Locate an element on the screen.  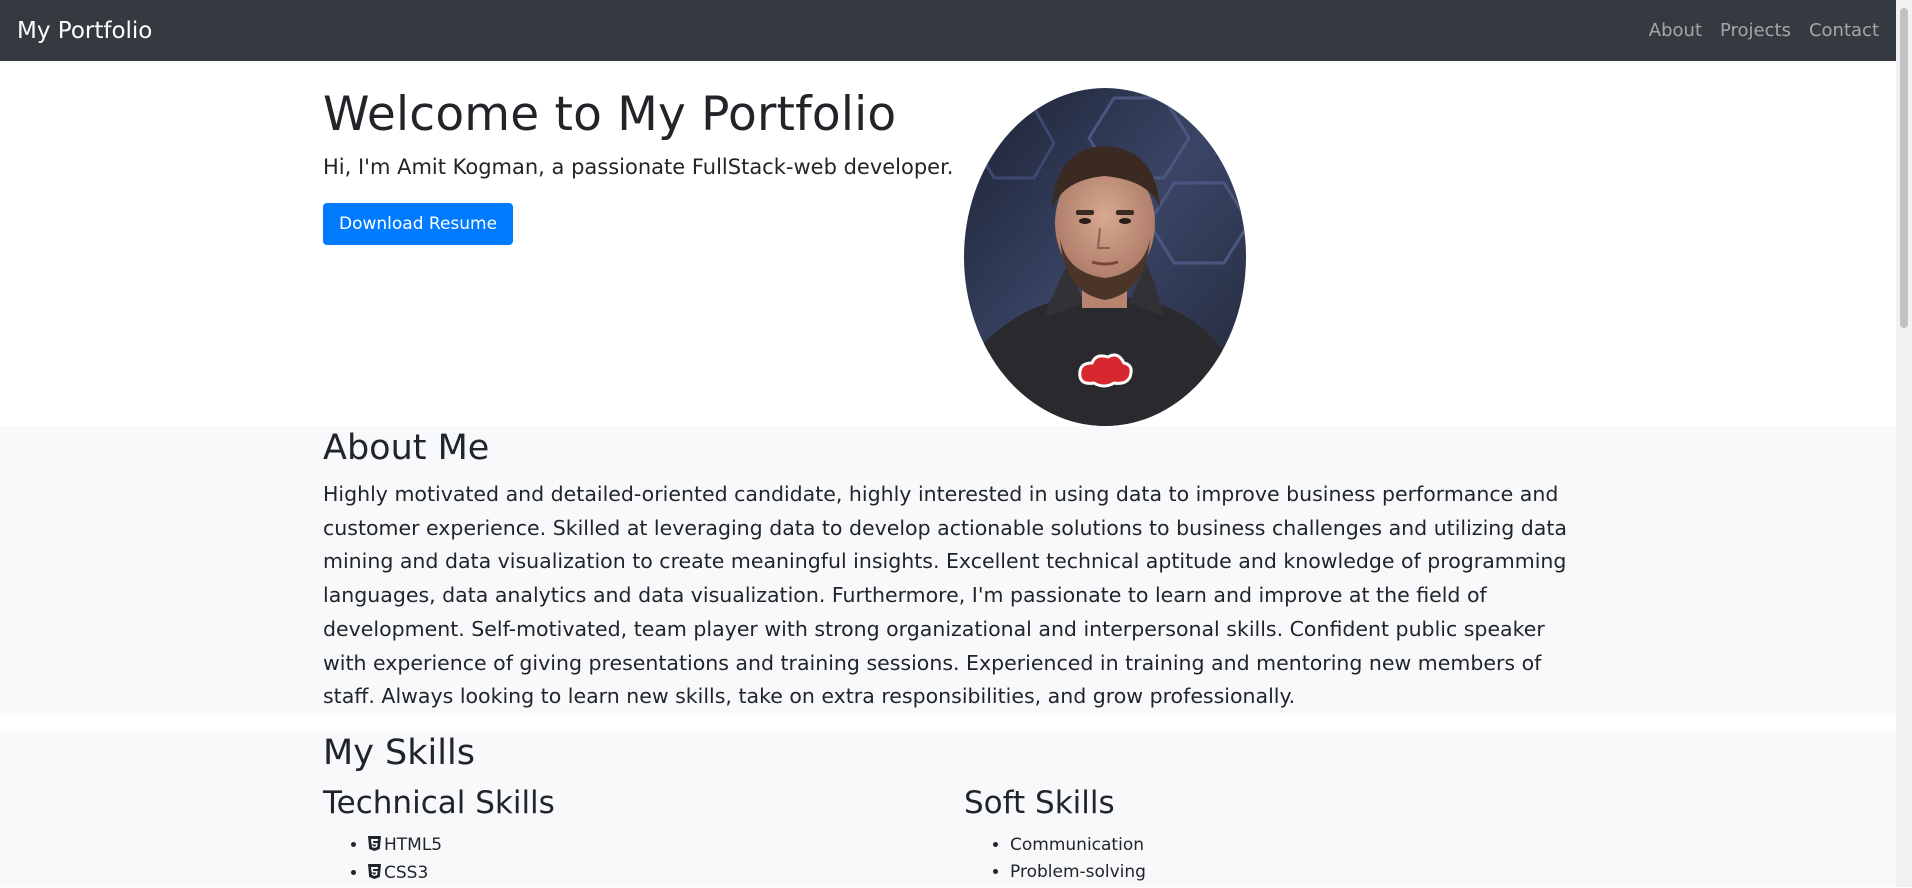
avatar is located at coordinates (1105, 257).